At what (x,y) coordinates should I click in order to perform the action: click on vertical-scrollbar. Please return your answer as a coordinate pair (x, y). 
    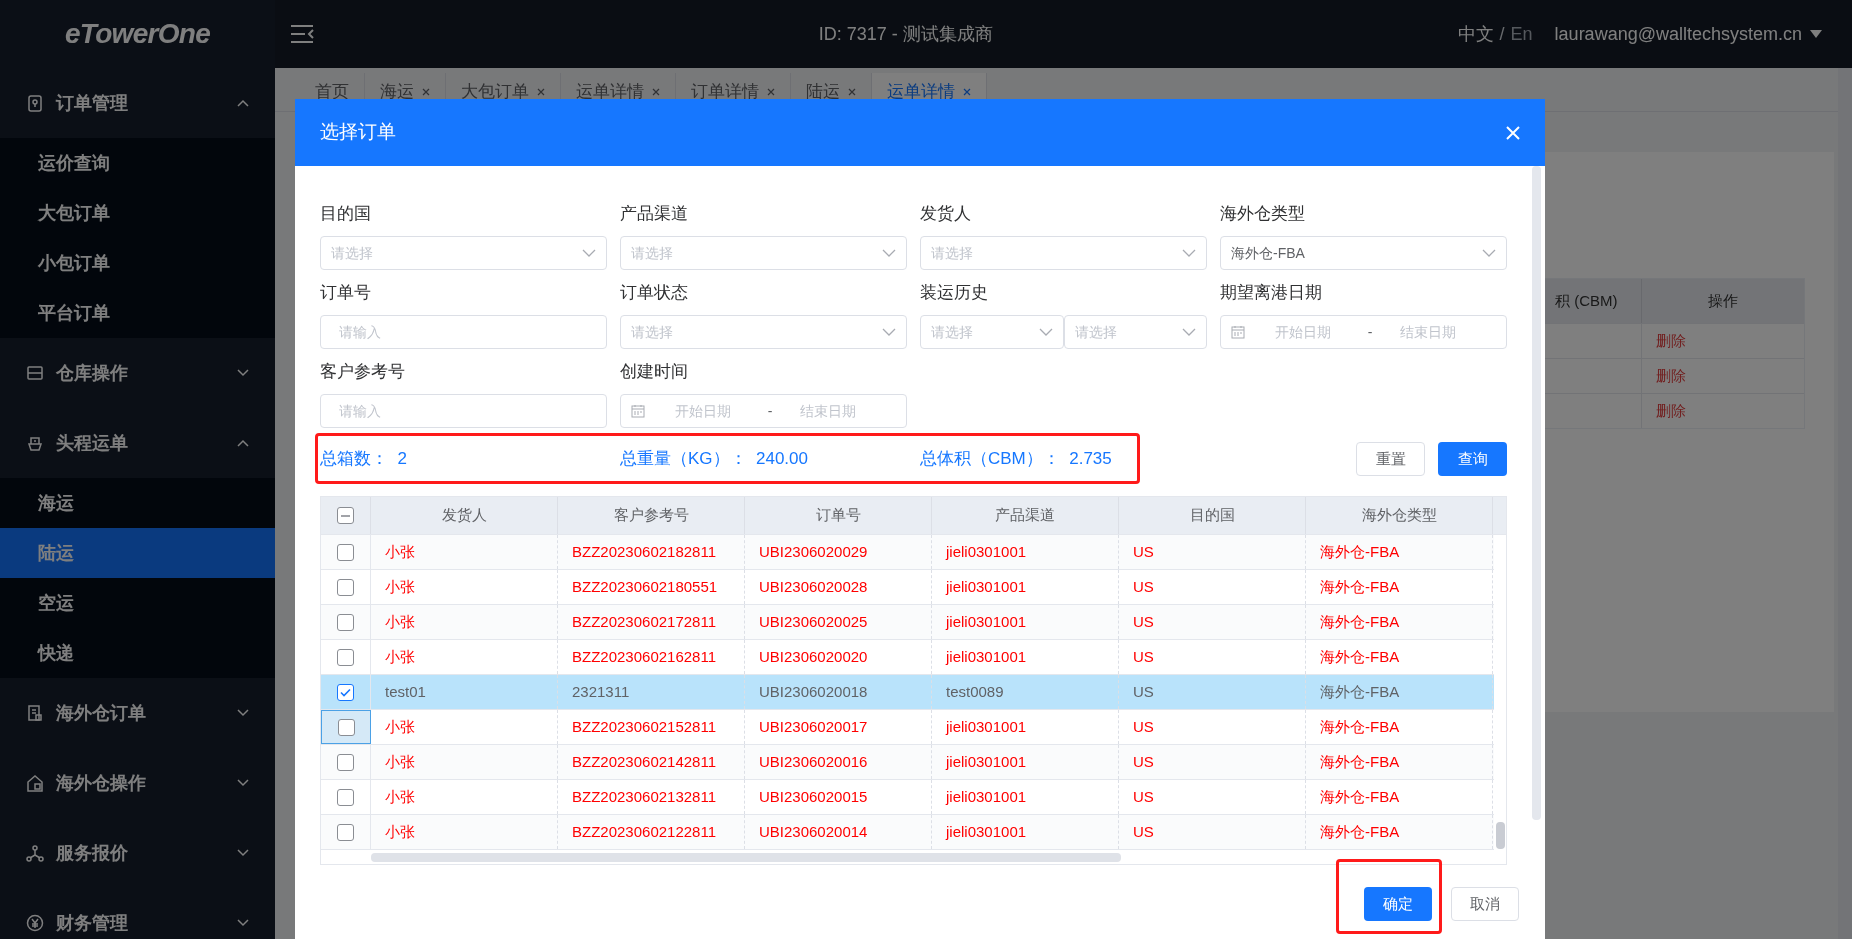
    Looking at the image, I should click on (1500, 835).